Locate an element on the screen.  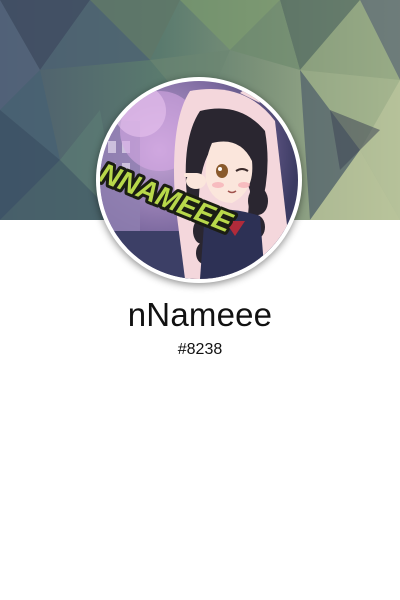
user-discriminator: #8238 is located at coordinates (200, 349).